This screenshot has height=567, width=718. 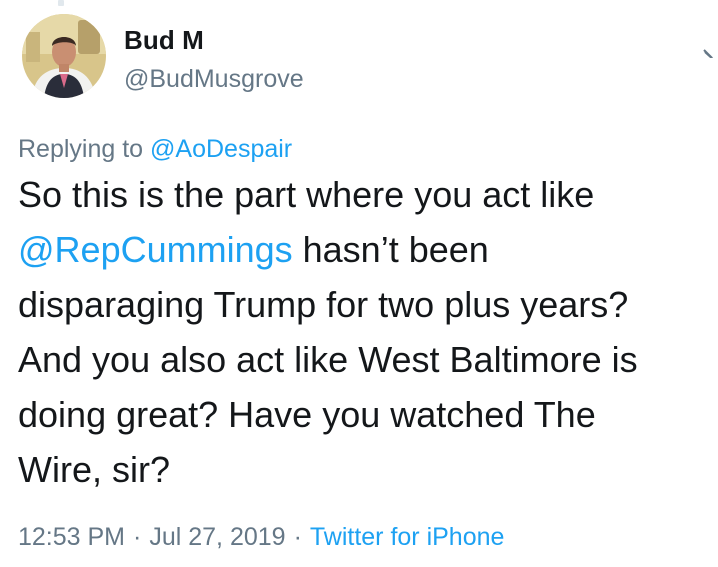 I want to click on chevron-down-icon, so click(x=710, y=47).